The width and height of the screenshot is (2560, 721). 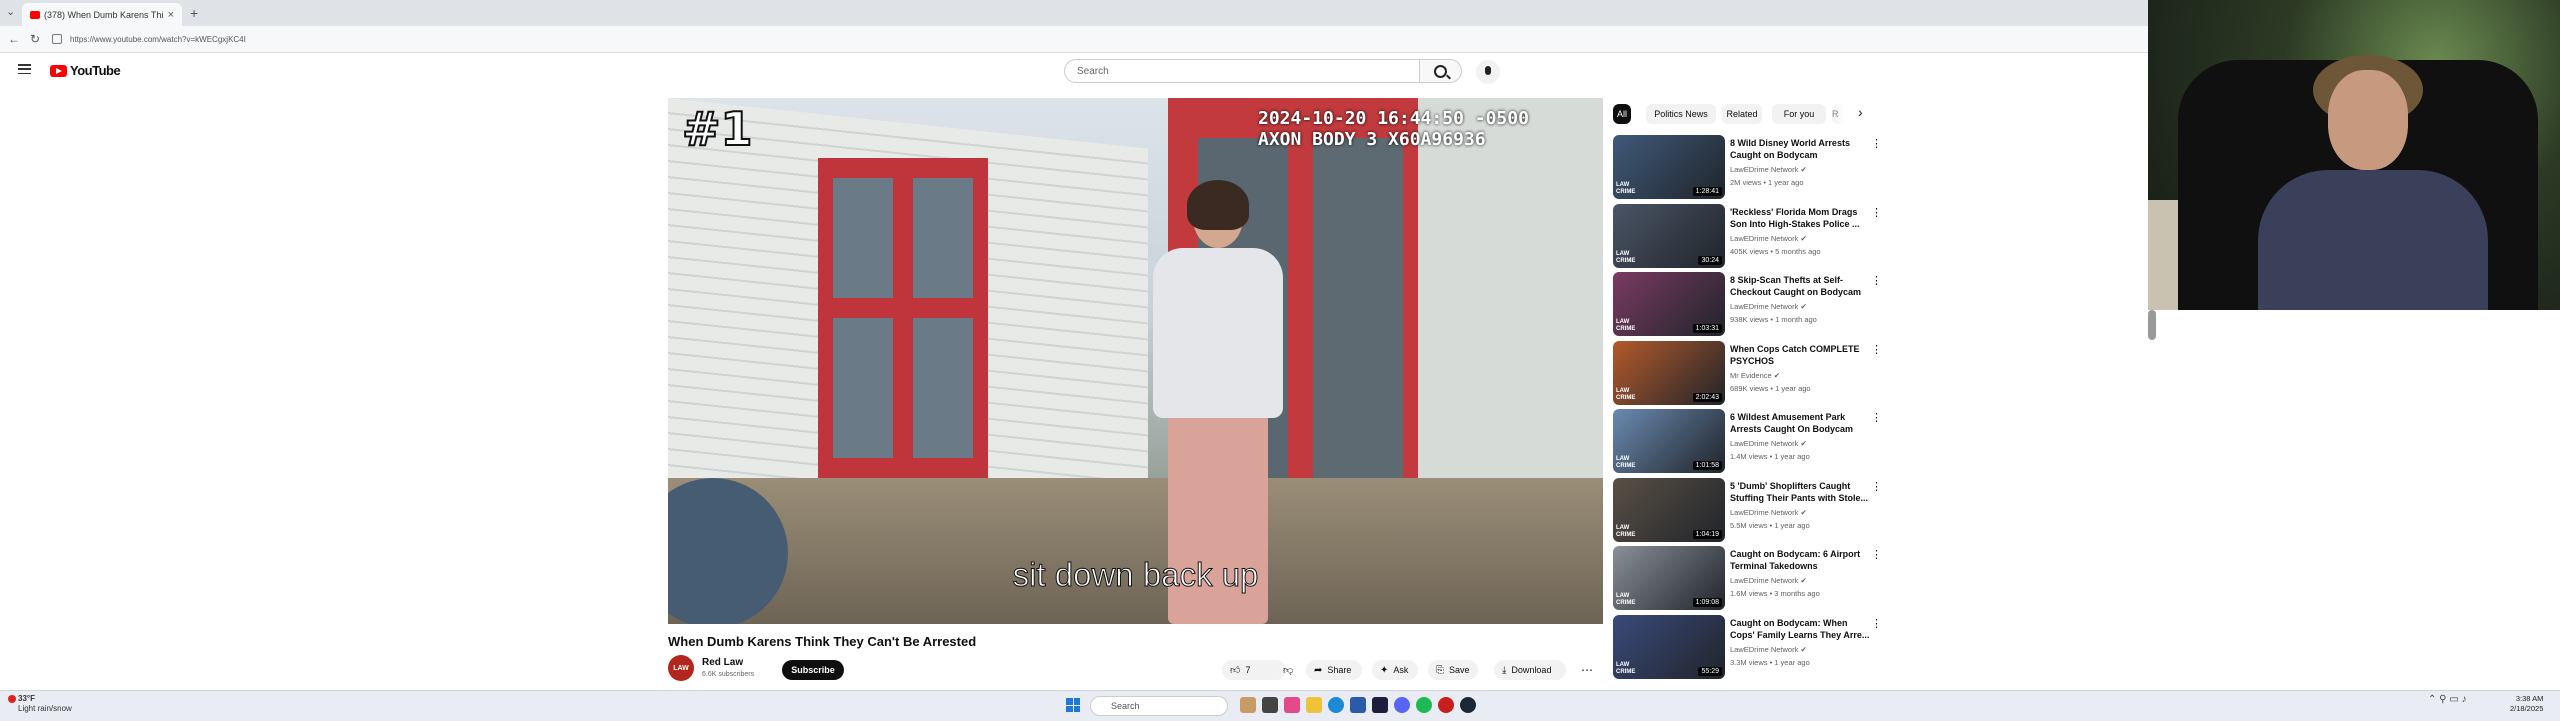 I want to click on youtube-play-icon, so click(x=58, y=70).